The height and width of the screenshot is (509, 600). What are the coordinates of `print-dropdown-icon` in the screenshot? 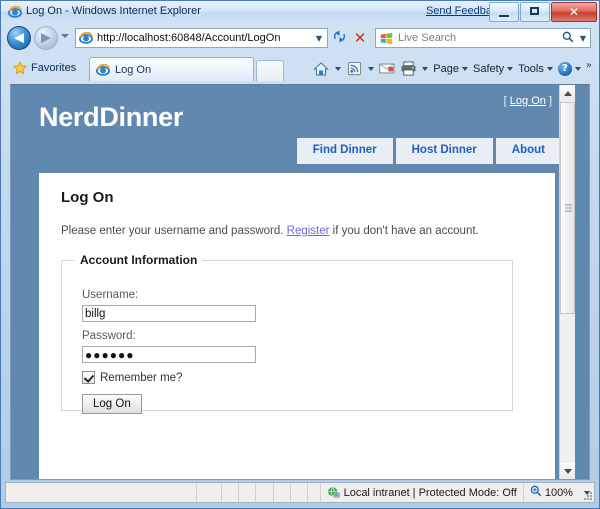 It's located at (424, 69).